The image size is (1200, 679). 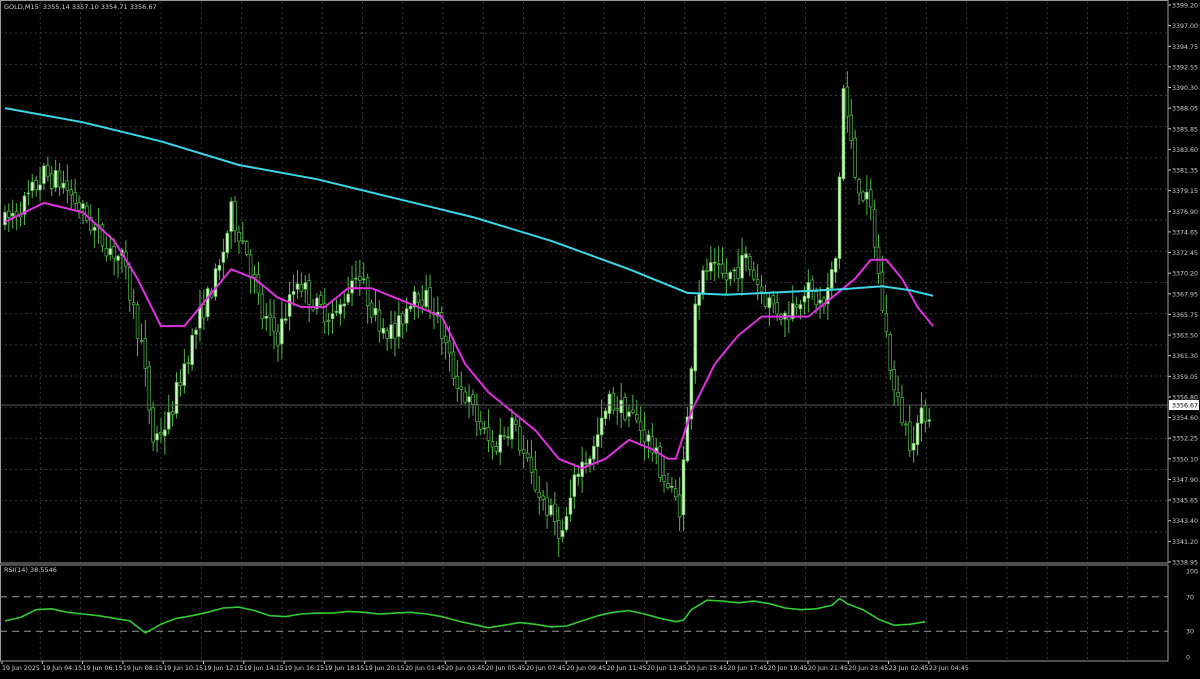 What do you see at coordinates (1192, 572) in the screenshot?
I see `rsi-tick-label: 100` at bounding box center [1192, 572].